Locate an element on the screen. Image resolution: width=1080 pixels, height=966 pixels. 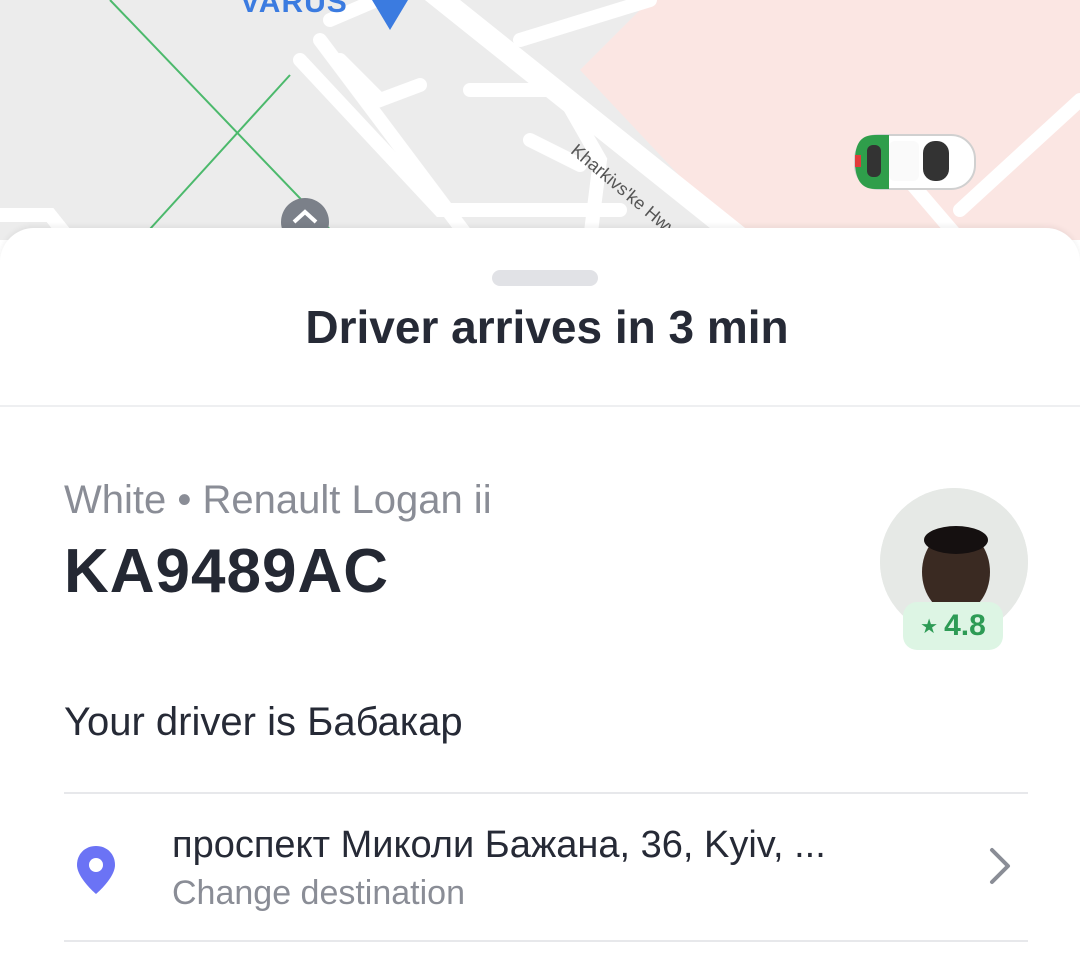
rating-value: 4.8 is located at coordinates (965, 625).